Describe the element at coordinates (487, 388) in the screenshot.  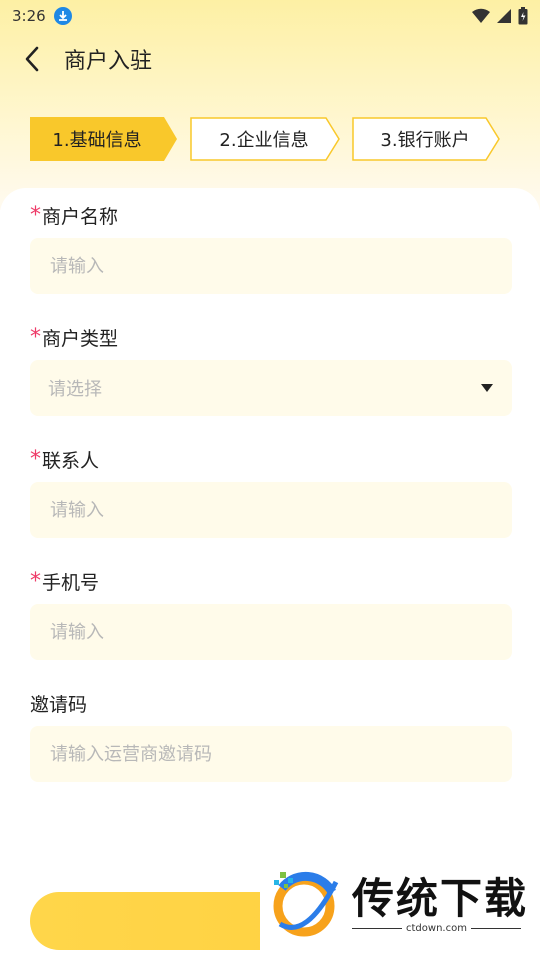
I see `dropdown-arrow-icon` at that location.